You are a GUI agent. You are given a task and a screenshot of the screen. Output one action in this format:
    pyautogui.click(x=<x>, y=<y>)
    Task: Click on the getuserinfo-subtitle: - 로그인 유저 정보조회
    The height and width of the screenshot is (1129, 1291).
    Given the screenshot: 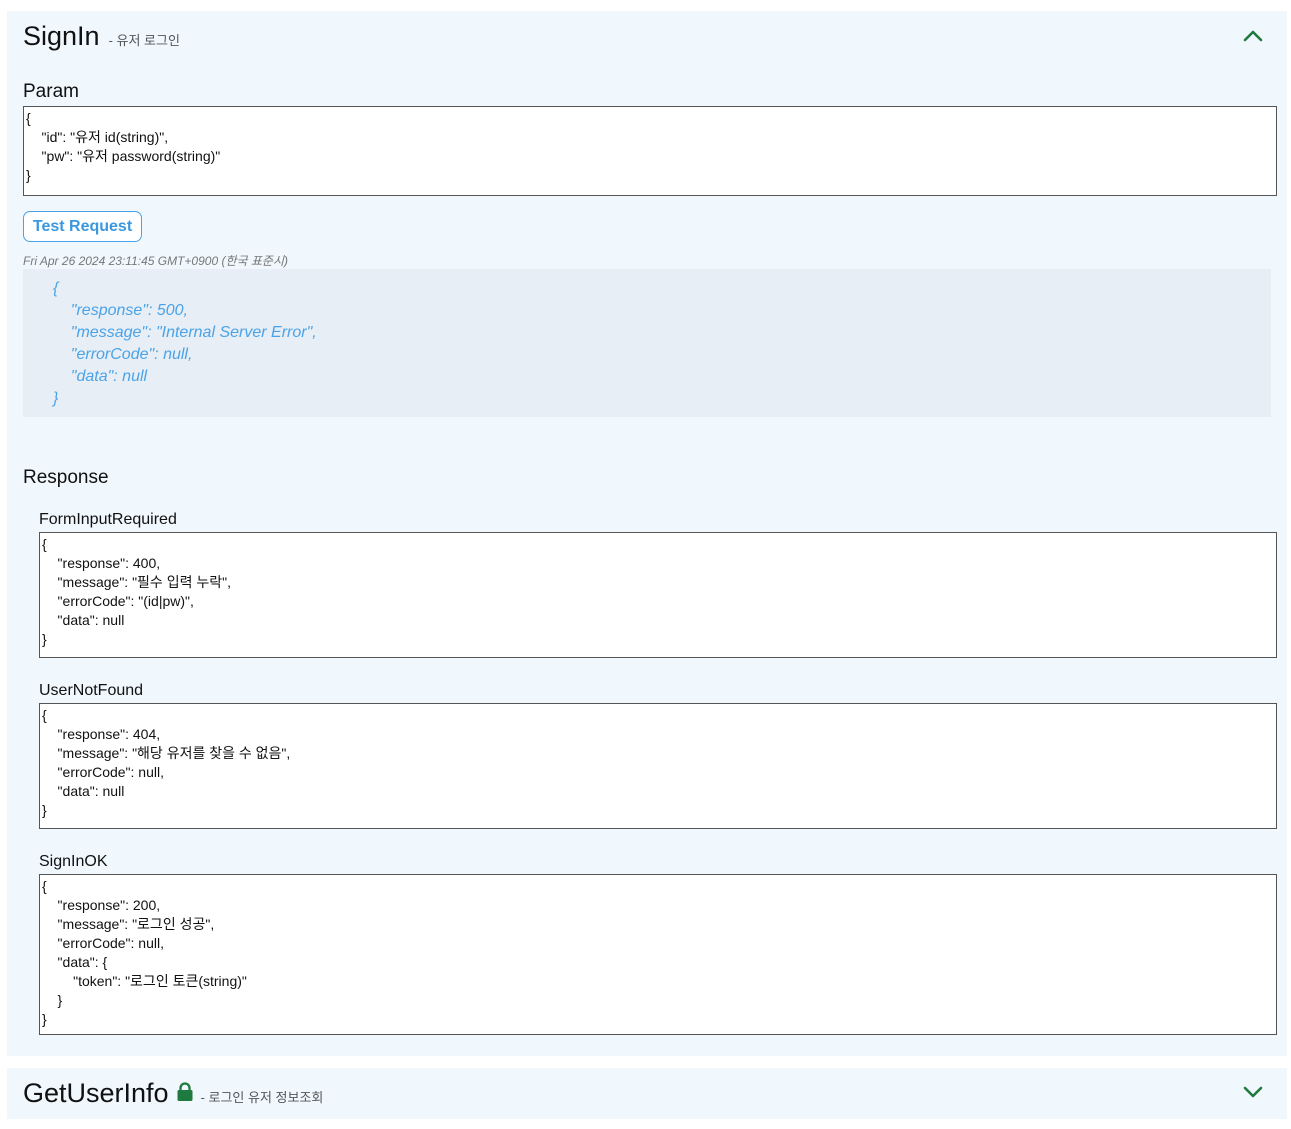 What is the action you would take?
    pyautogui.click(x=262, y=1097)
    